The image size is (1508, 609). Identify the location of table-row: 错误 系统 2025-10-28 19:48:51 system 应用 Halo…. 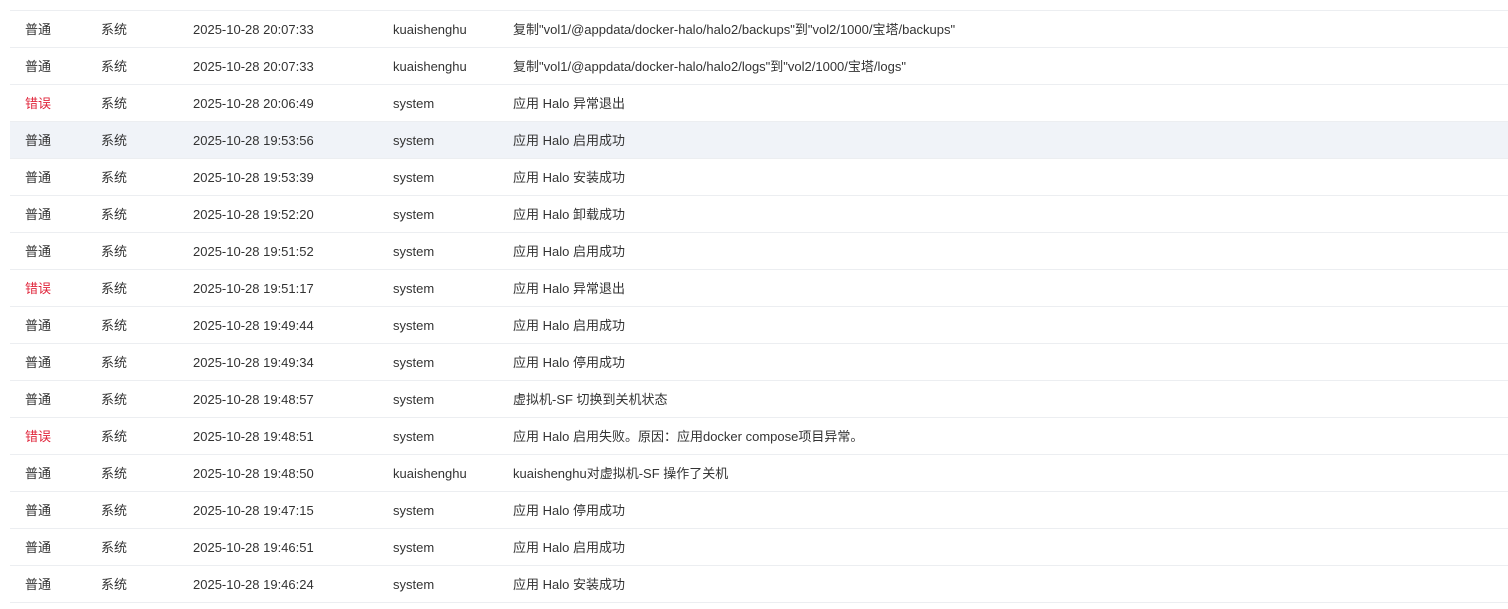
(759, 436).